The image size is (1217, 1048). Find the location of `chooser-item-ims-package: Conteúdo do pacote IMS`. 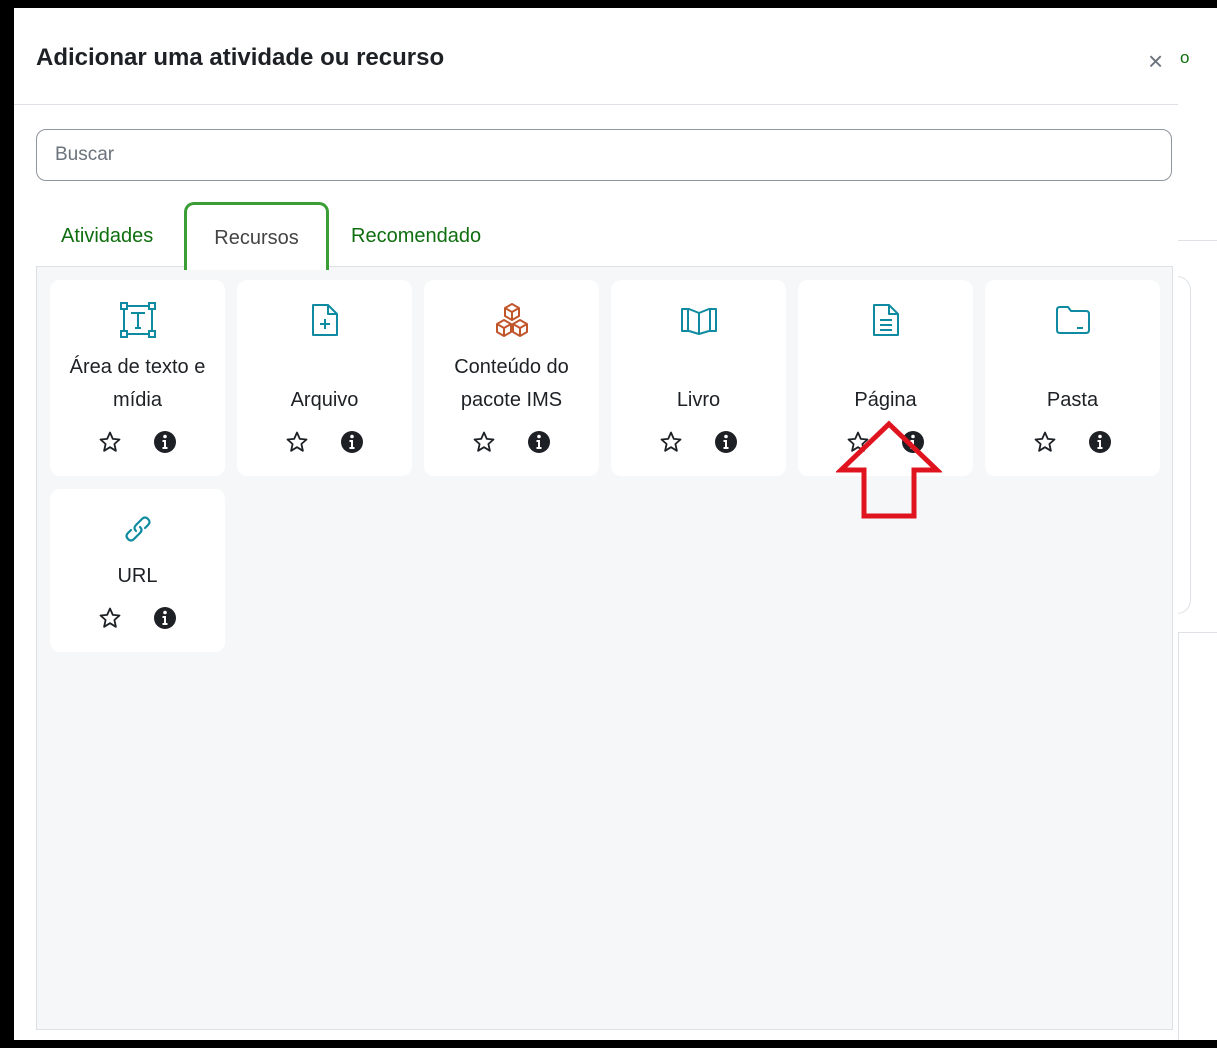

chooser-item-ims-package: Conteúdo do pacote IMS is located at coordinates (511, 378).